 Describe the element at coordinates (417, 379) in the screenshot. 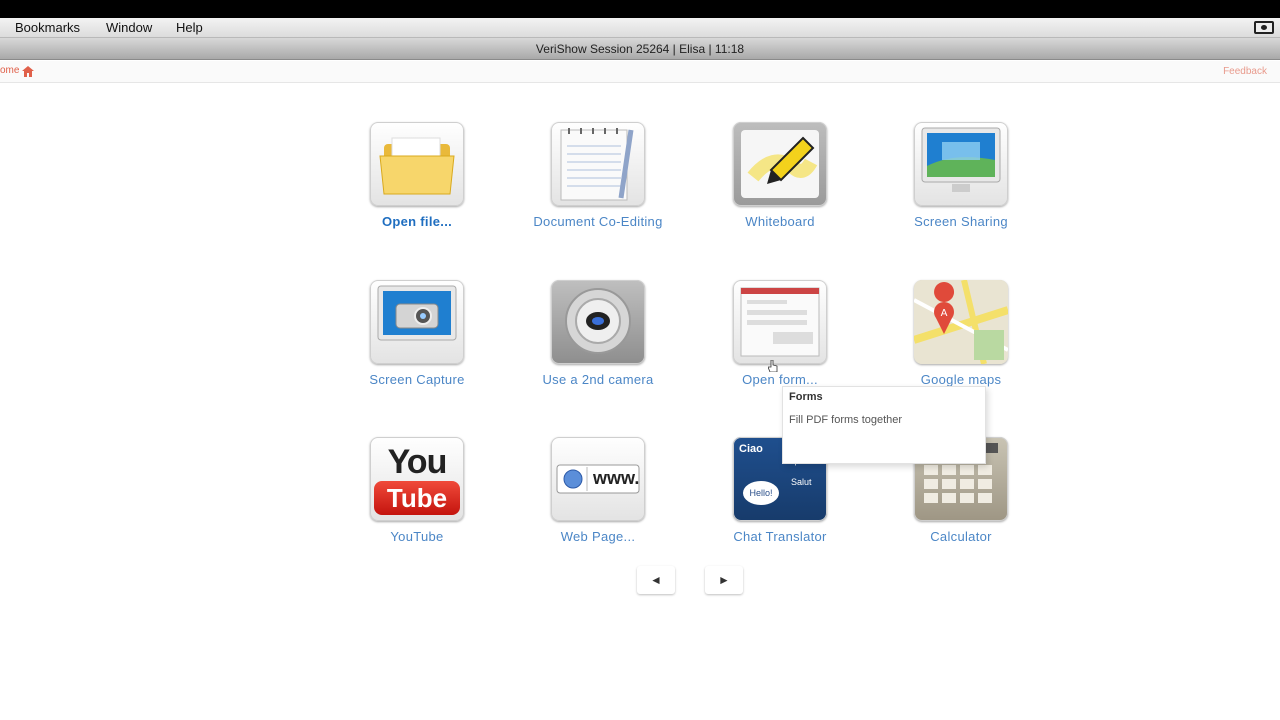

I see `tile-label: Screen Capture` at that location.